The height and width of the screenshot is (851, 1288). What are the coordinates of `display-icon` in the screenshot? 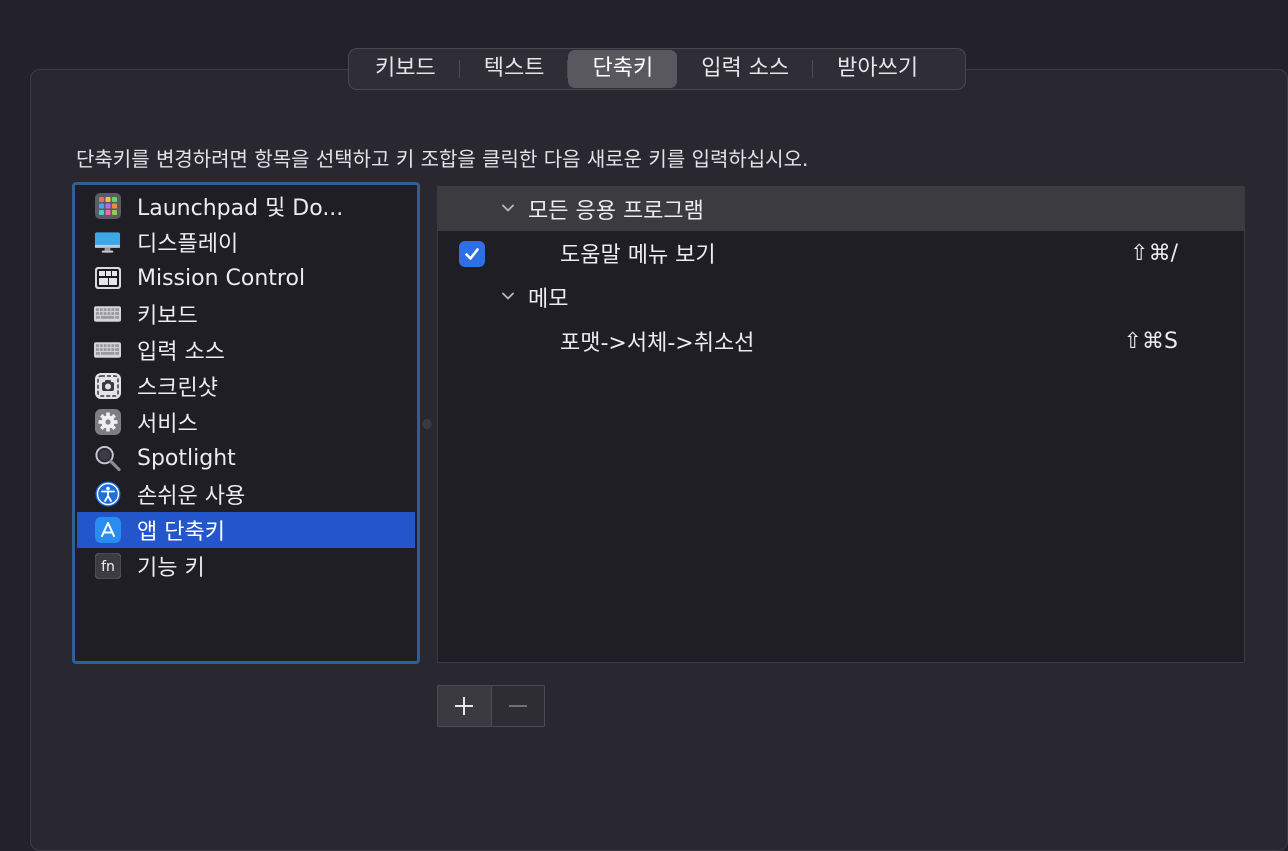 It's located at (107, 242).